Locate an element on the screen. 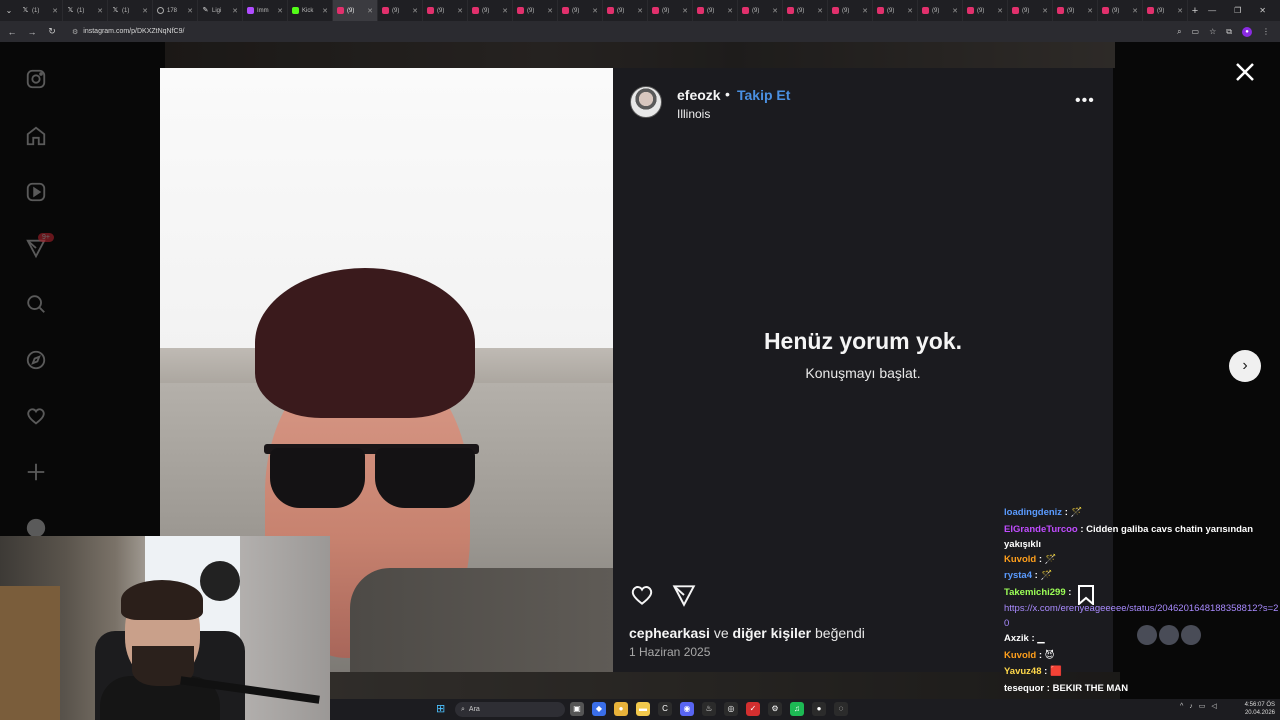  browser-tab: Imm ✕ is located at coordinates (265, 10).